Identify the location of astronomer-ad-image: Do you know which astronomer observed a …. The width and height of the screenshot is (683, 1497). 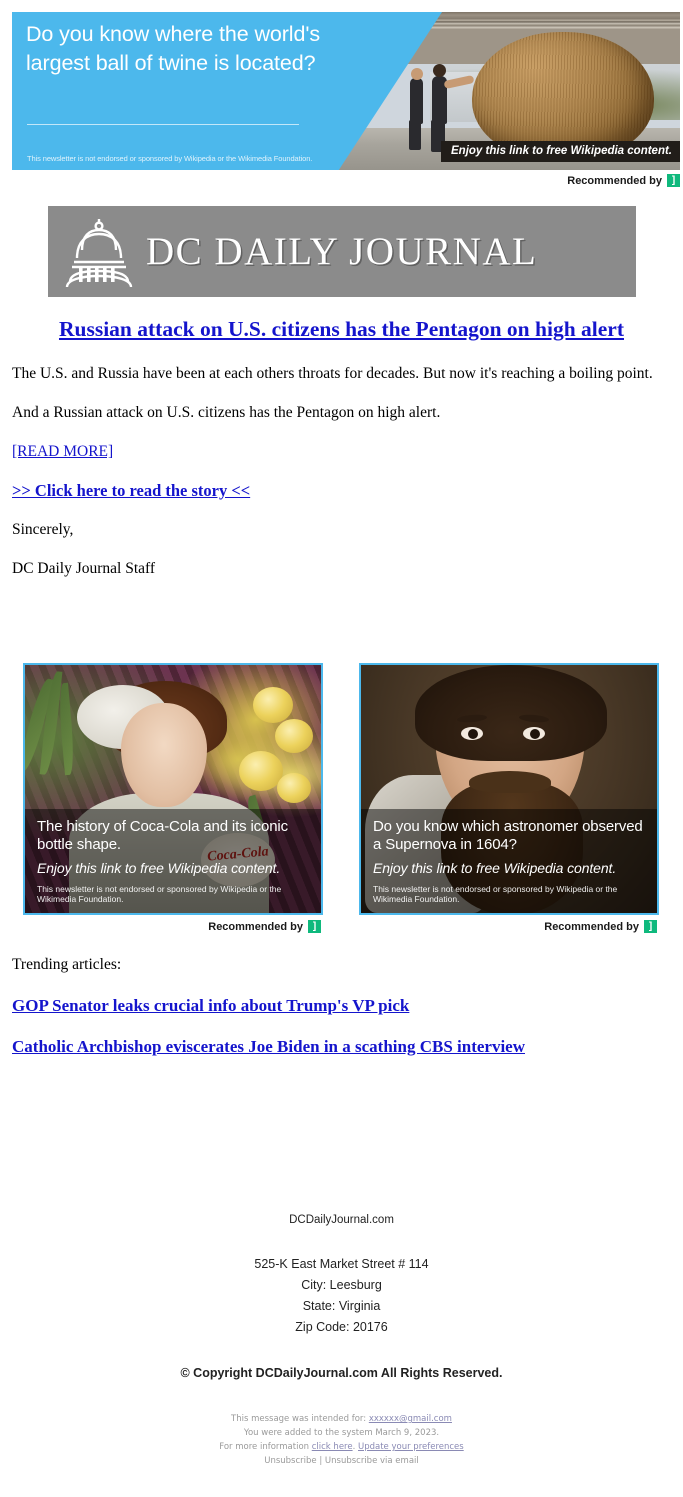
(509, 789).